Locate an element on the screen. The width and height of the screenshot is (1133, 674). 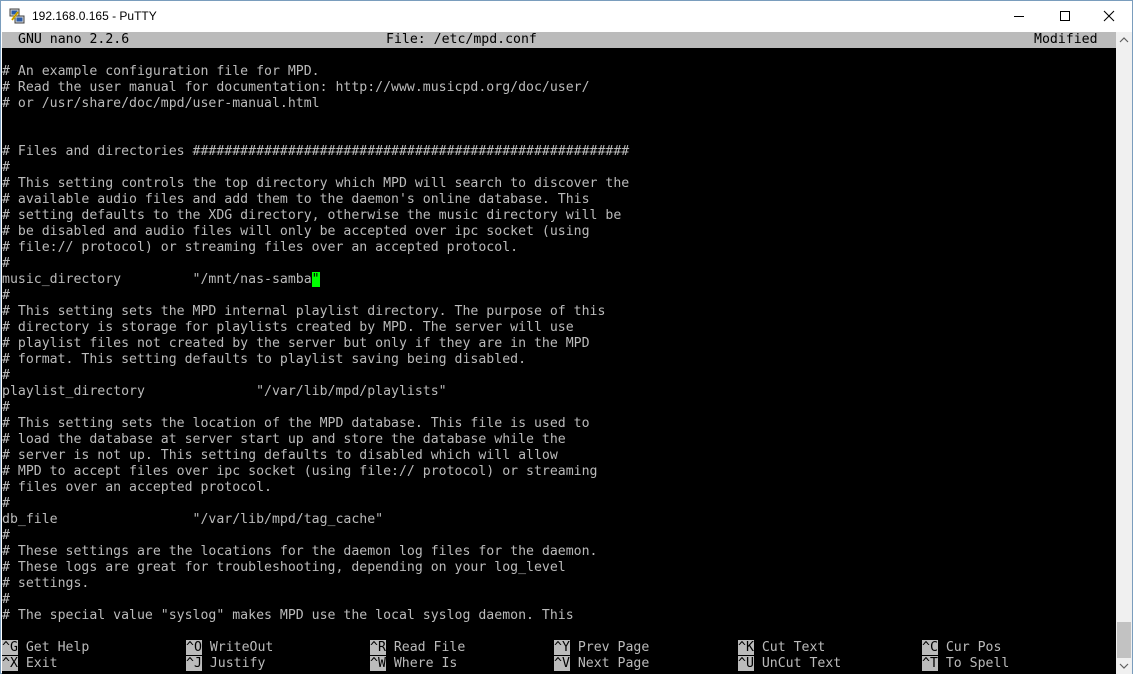
shortcut-cut-text: ^K Cut Text is located at coordinates (781, 648).